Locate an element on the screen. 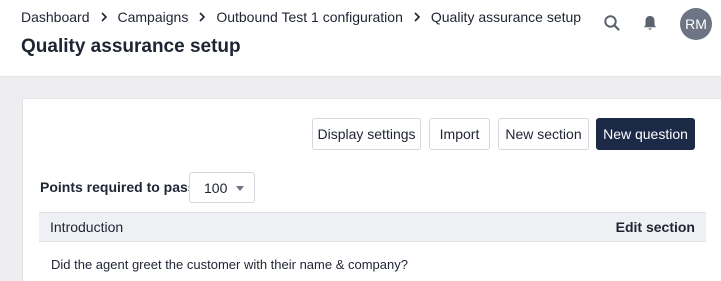 Image resolution: width=721 pixels, height=281 pixels. search-icon is located at coordinates (612, 23).